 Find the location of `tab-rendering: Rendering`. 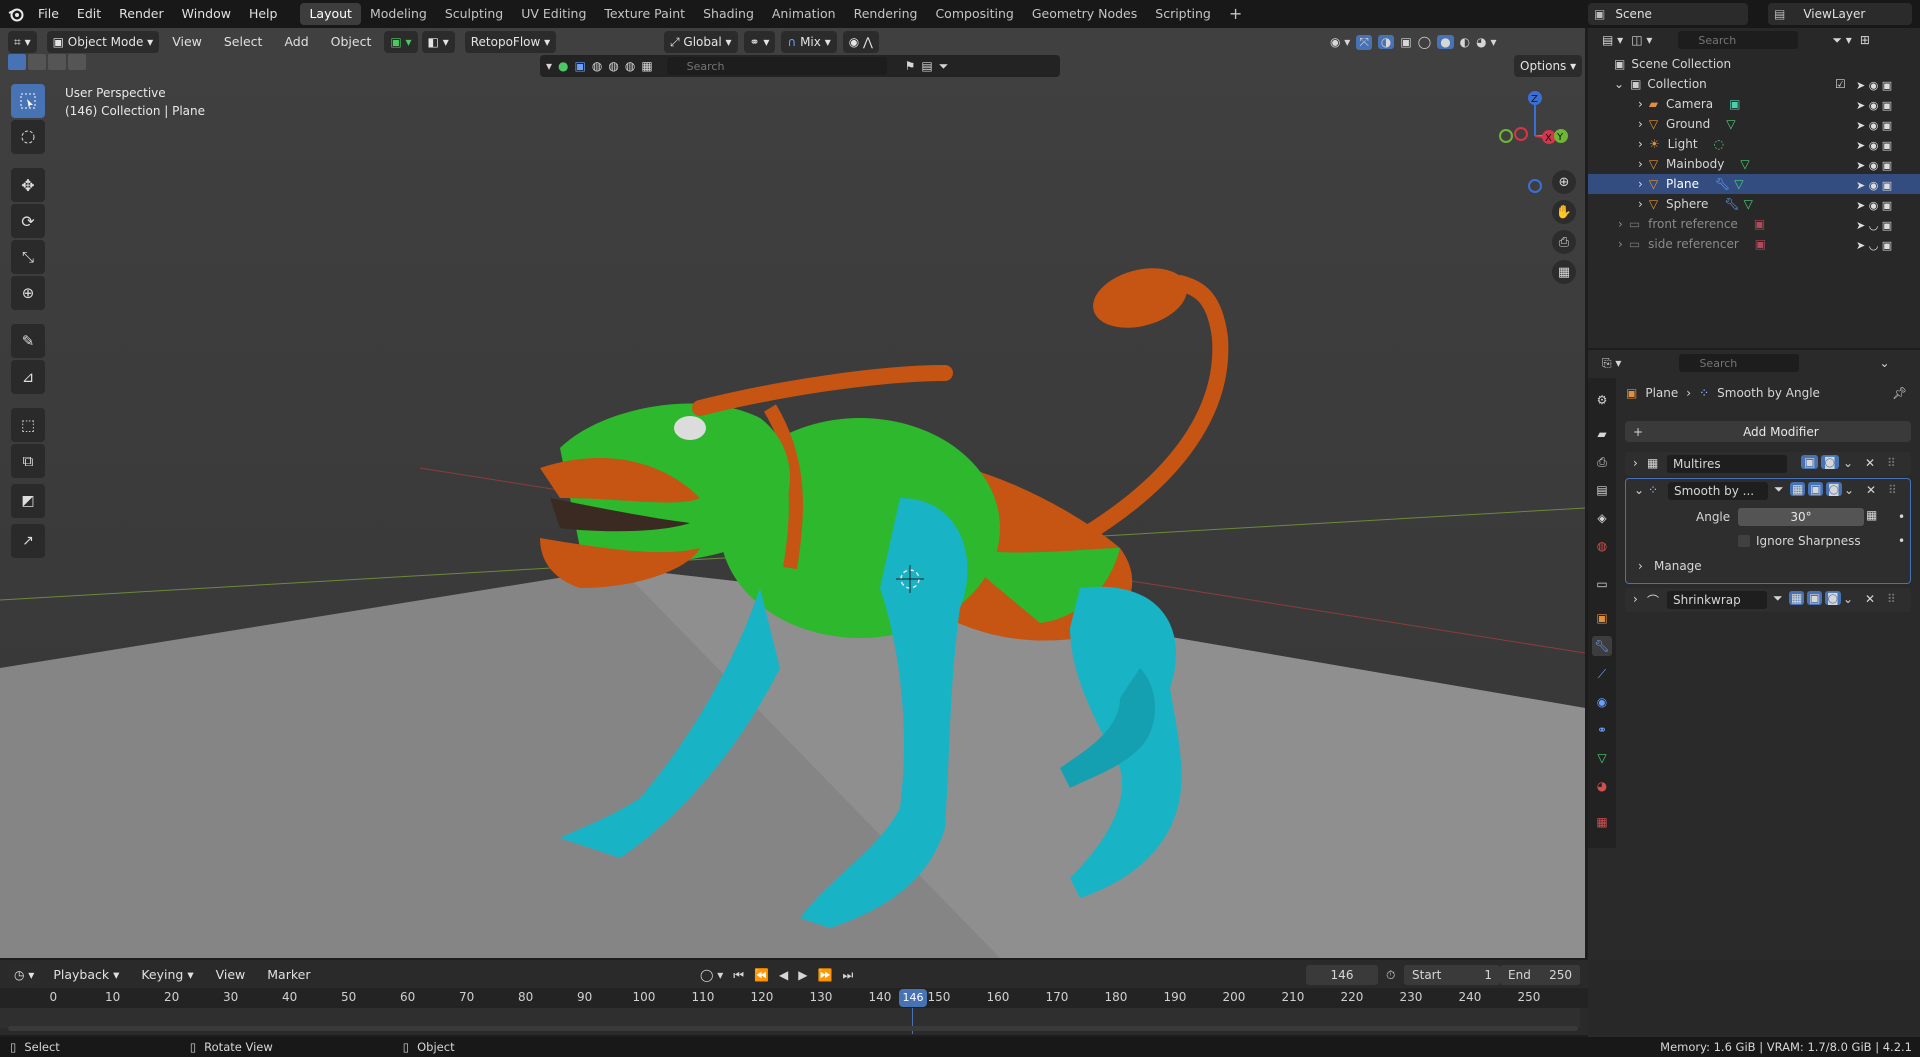

tab-rendering: Rendering is located at coordinates (886, 14).